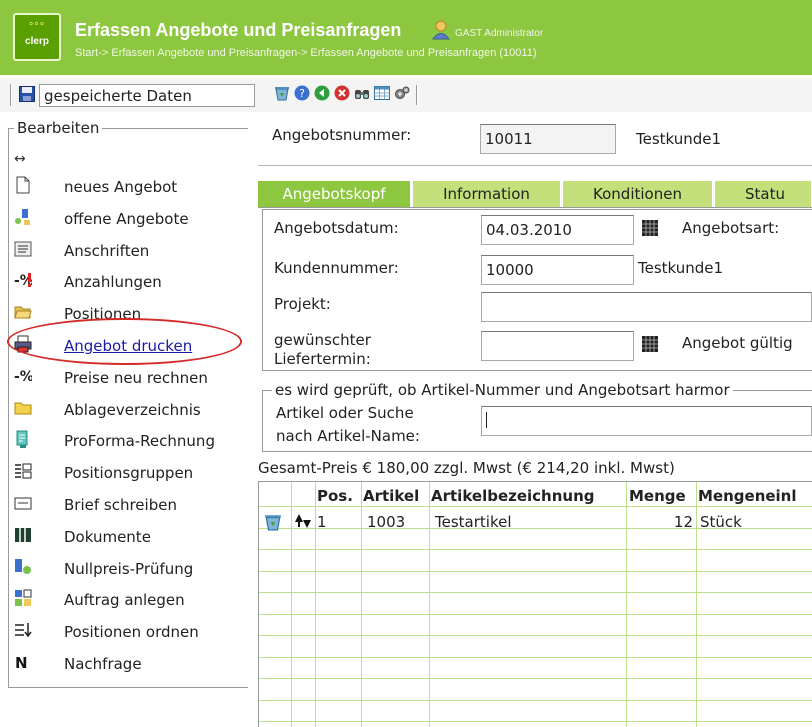 Image resolution: width=812 pixels, height=727 pixels. What do you see at coordinates (402, 93) in the screenshot?
I see `settings-icon` at bounding box center [402, 93].